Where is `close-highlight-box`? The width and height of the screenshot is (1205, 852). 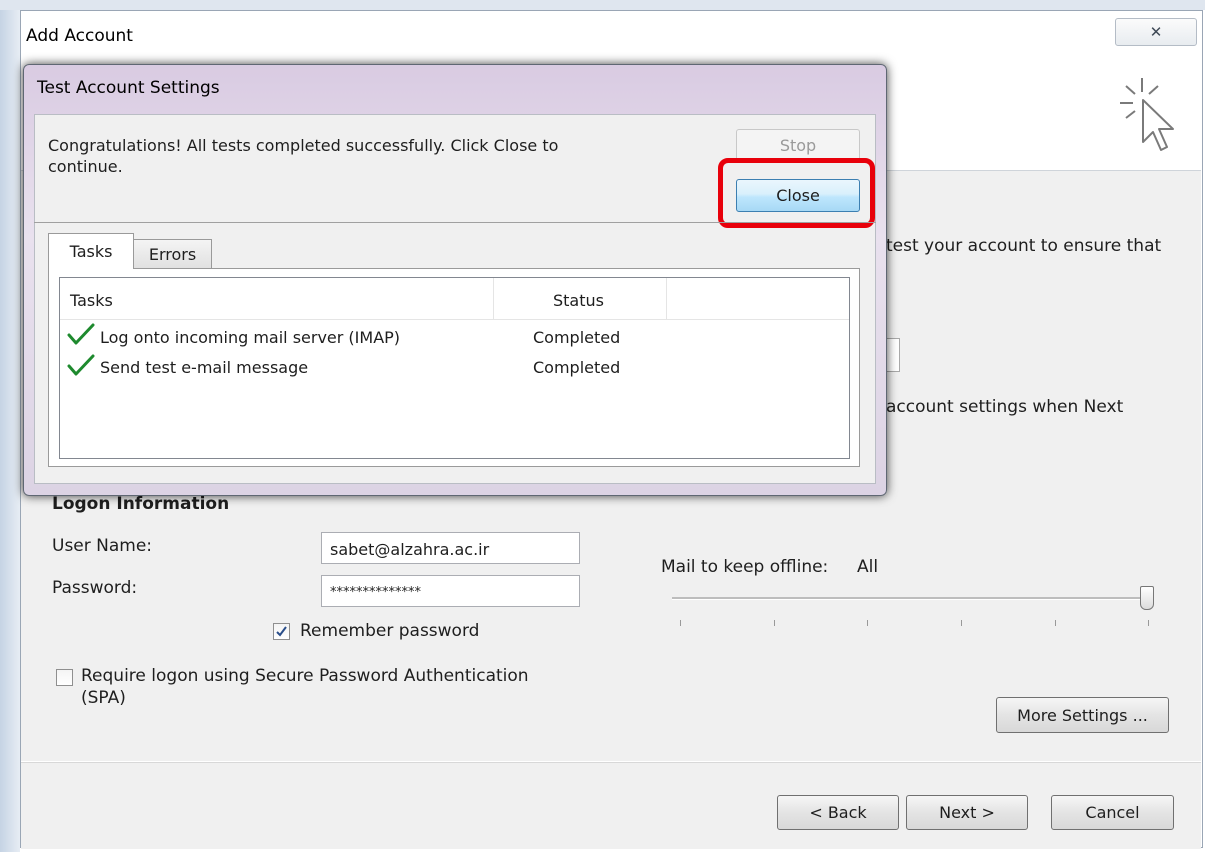 close-highlight-box is located at coordinates (796, 193).